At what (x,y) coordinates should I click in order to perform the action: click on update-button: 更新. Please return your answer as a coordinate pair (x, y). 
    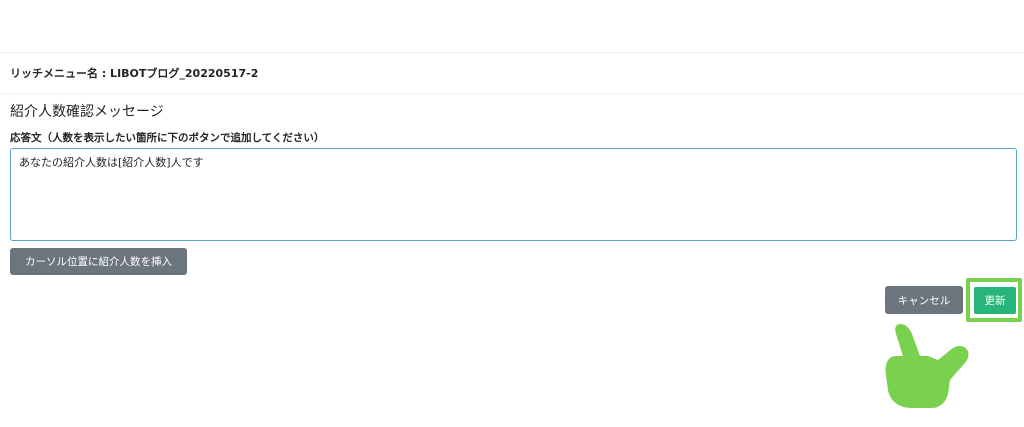
    Looking at the image, I should click on (995, 300).